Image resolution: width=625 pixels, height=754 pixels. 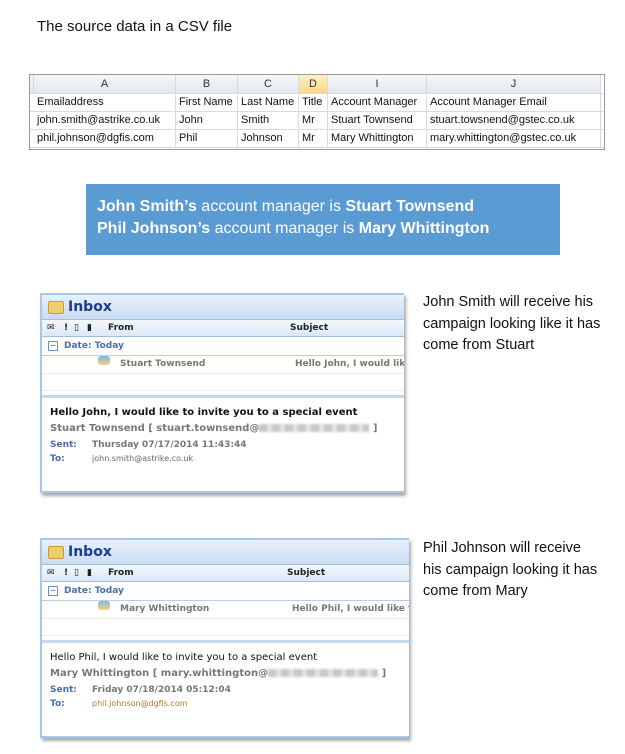 I want to click on column-header-c: C, so click(x=268, y=84).